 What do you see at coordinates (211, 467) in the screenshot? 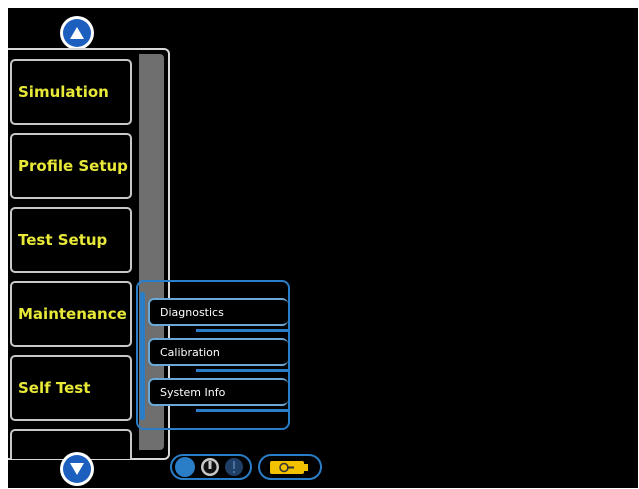
I see `remote-status-indicator` at bounding box center [211, 467].